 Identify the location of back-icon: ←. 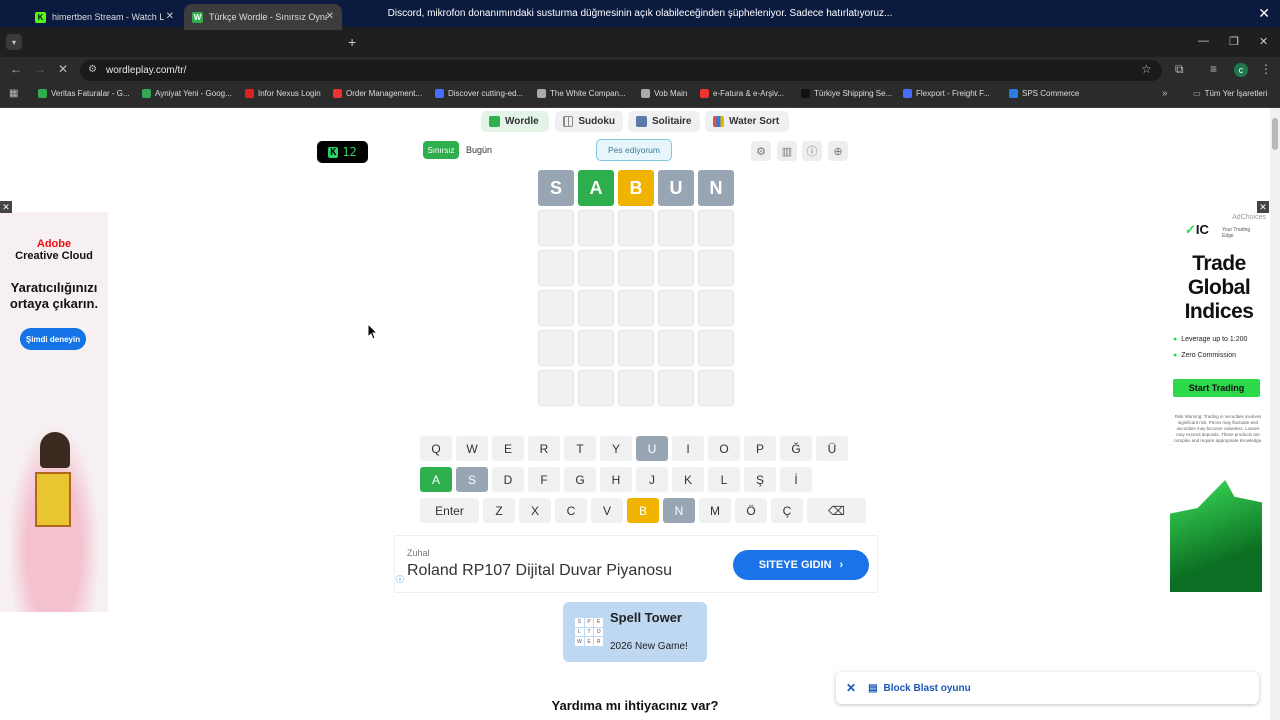
(16, 69).